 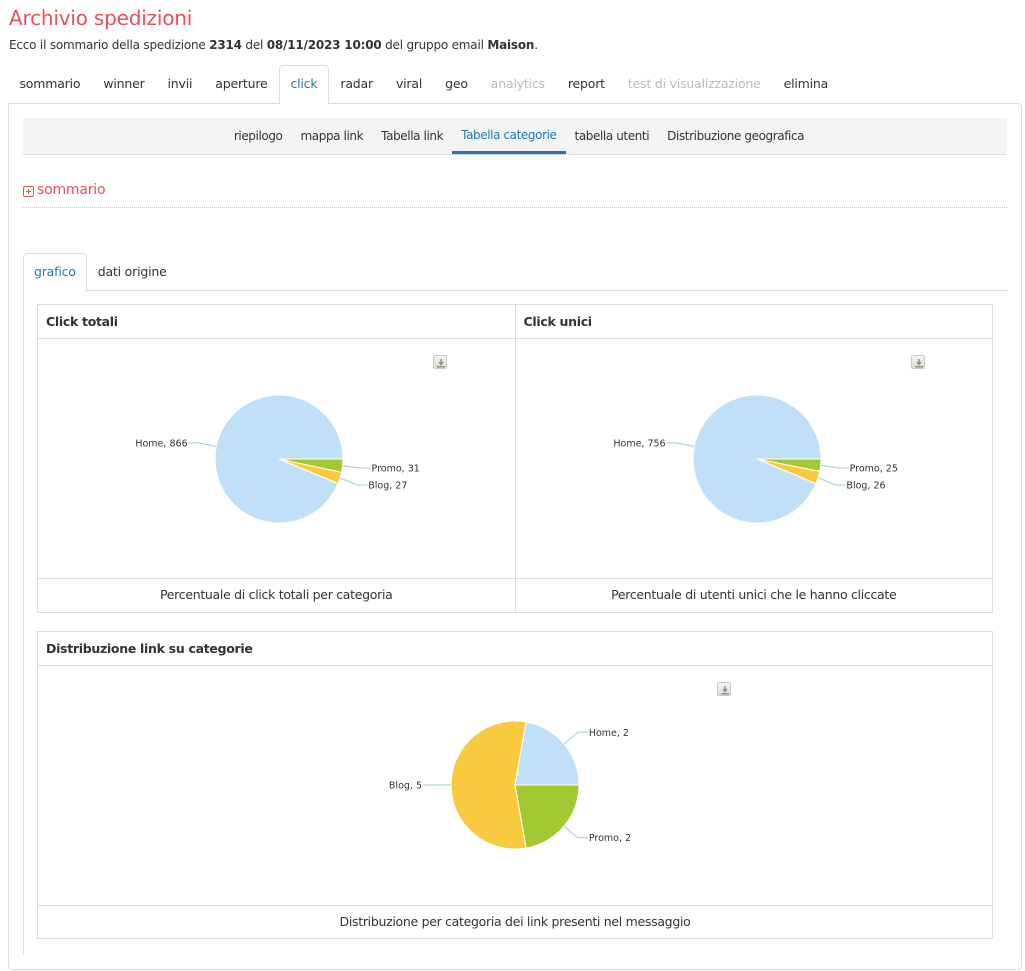 I want to click on chart-area: Promo, 31 Blog, 27 Home, 866, so click(x=276, y=459).